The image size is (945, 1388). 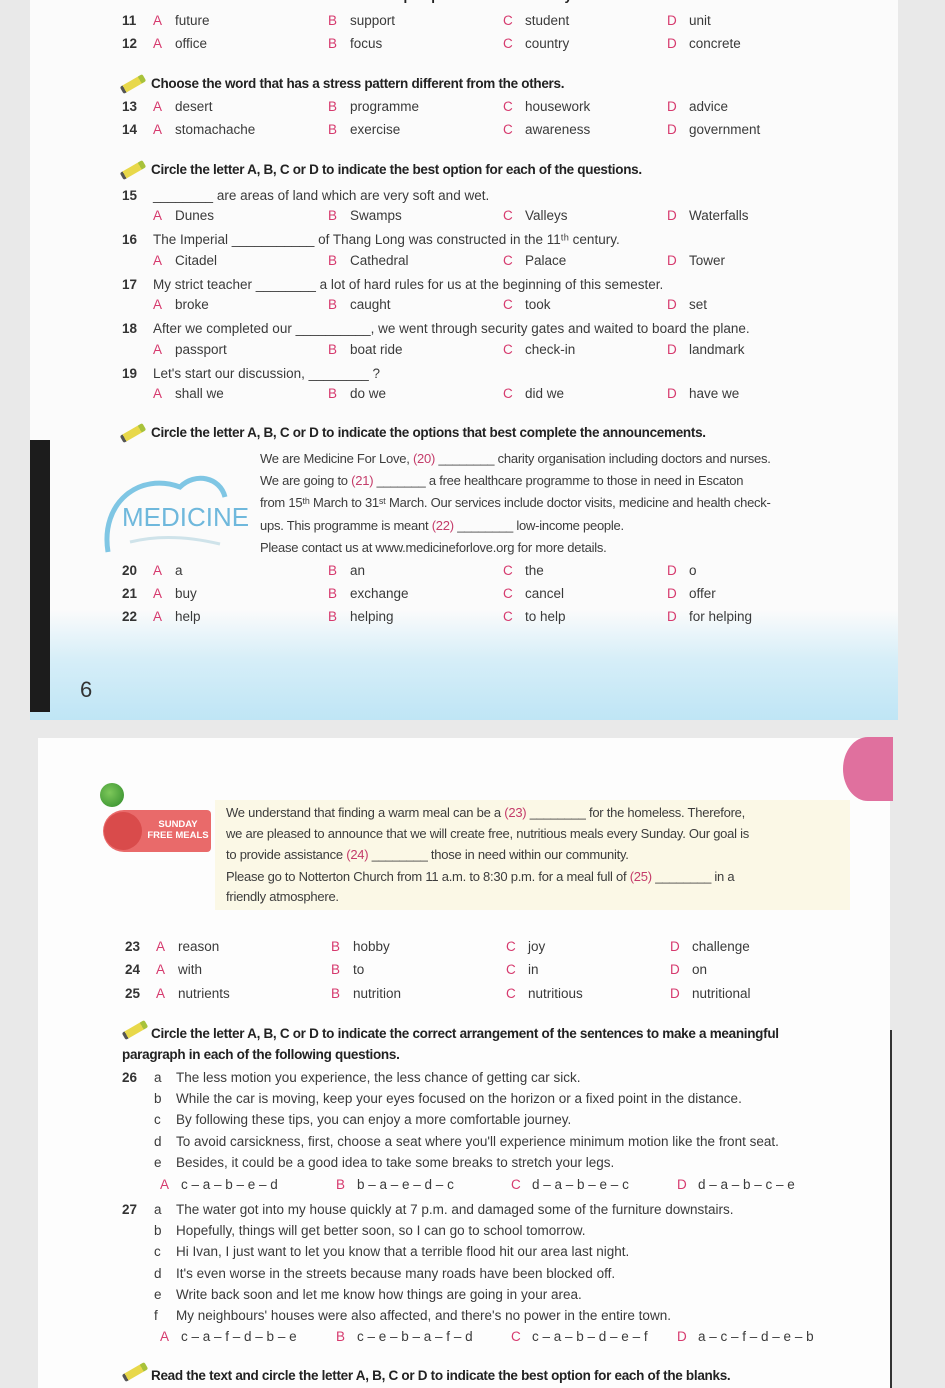 What do you see at coordinates (715, 44) in the screenshot?
I see `answer-option: concrete` at bounding box center [715, 44].